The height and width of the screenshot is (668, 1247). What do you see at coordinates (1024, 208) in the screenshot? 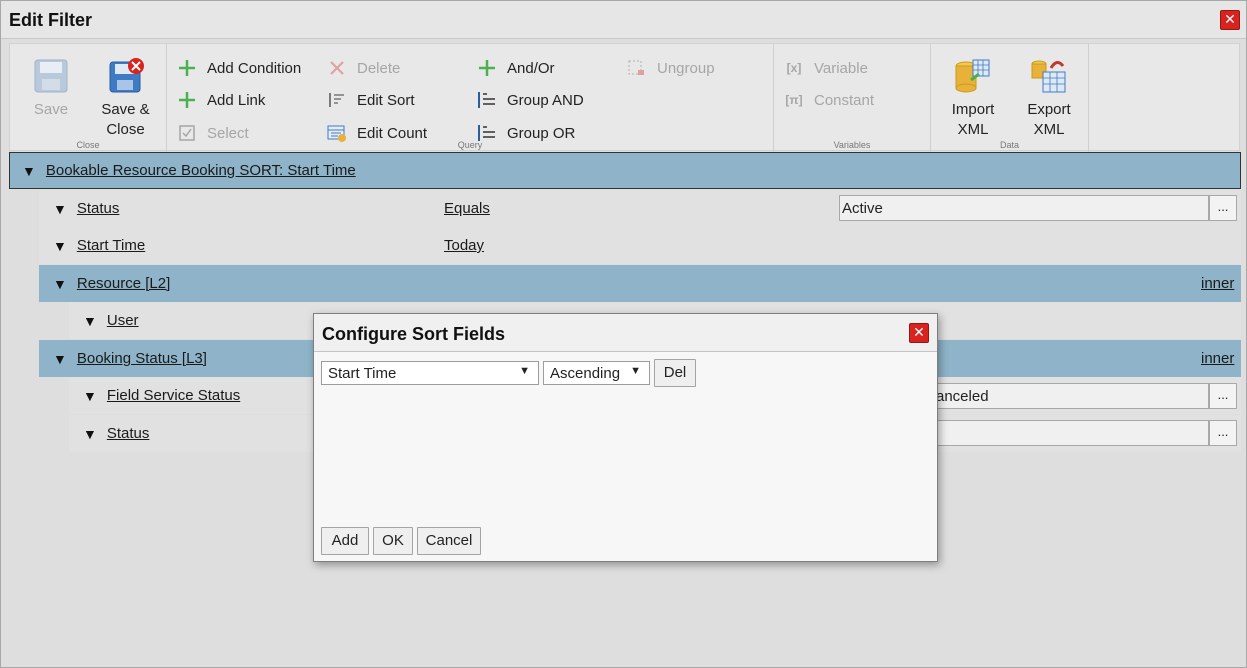
I see `condition-value-status: Active` at bounding box center [1024, 208].